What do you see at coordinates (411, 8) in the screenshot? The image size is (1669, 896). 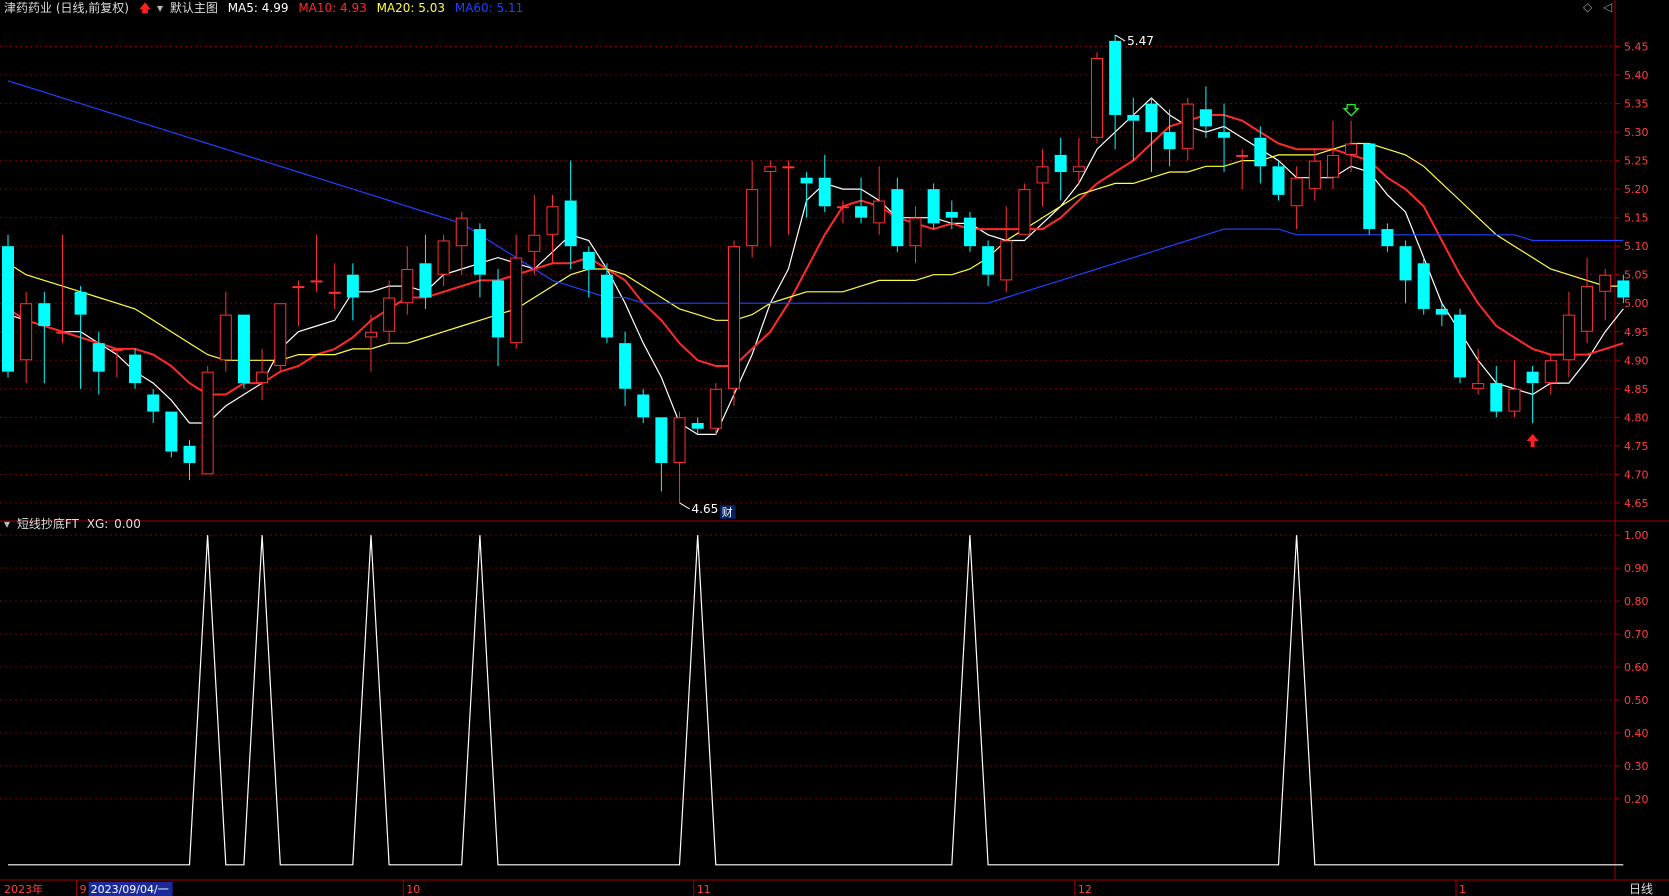 I see `ma20-readout: MA20: 5.03` at bounding box center [411, 8].